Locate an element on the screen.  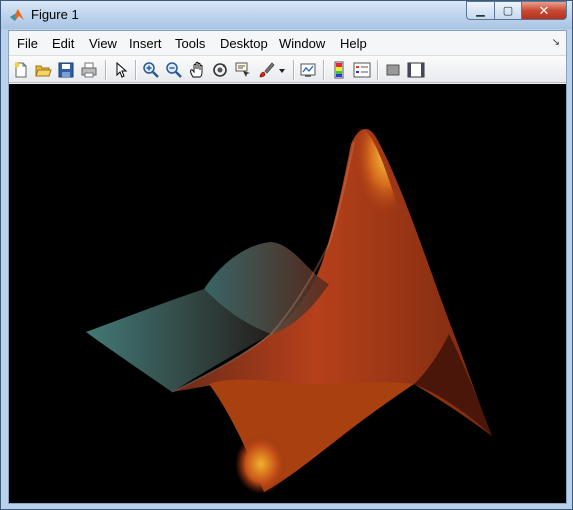
link-plot-icon is located at coordinates (308, 70).